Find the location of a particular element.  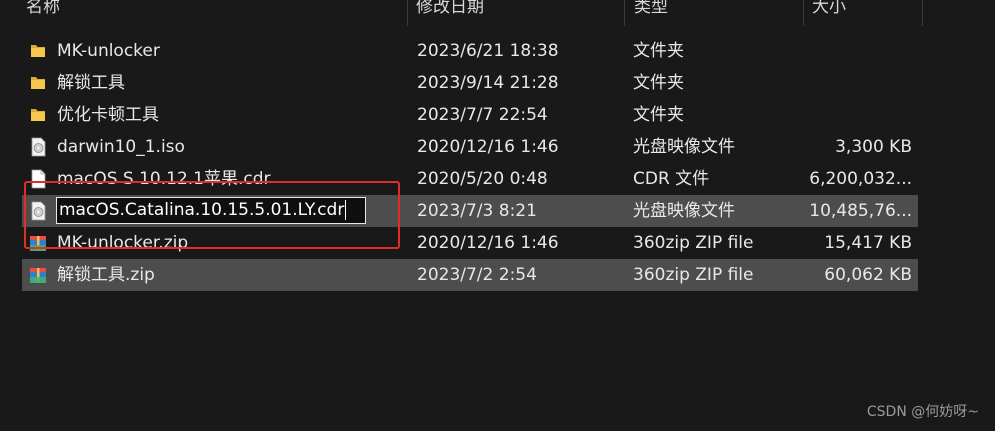

rename-input: macOS.Catalina.10.15.5.01.LY.cdr is located at coordinates (211, 210).